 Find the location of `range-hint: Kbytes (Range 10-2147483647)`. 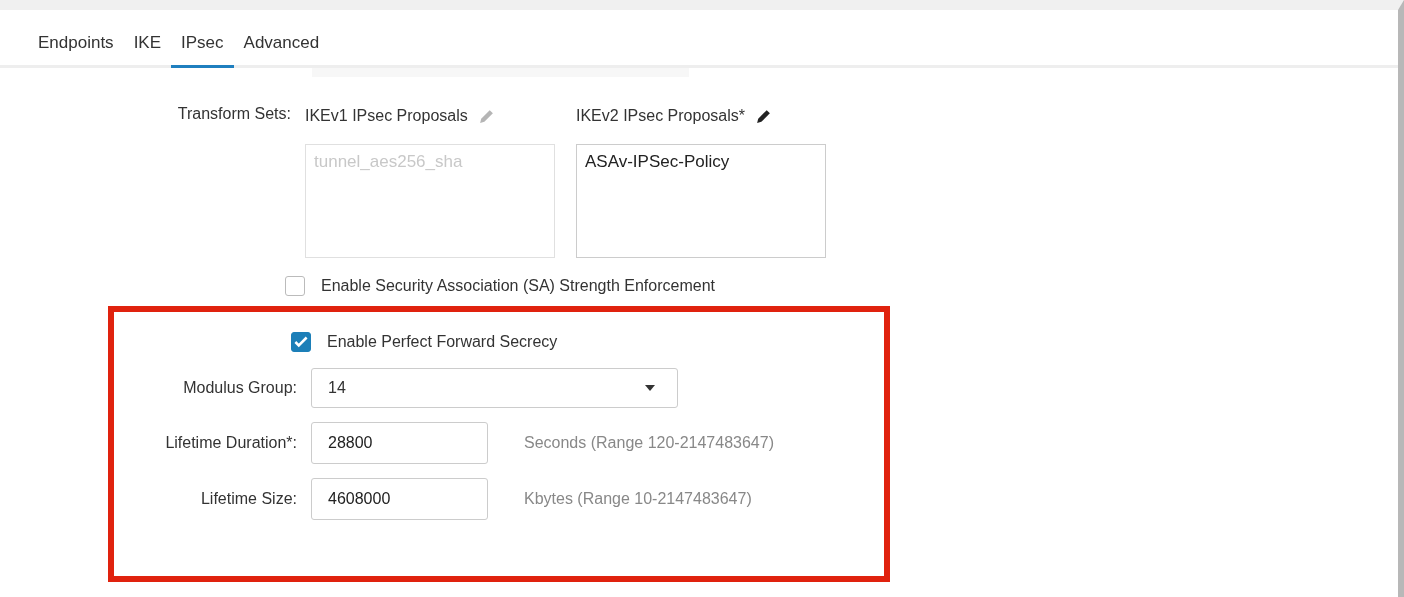

range-hint: Kbytes (Range 10-2147483647) is located at coordinates (638, 499).